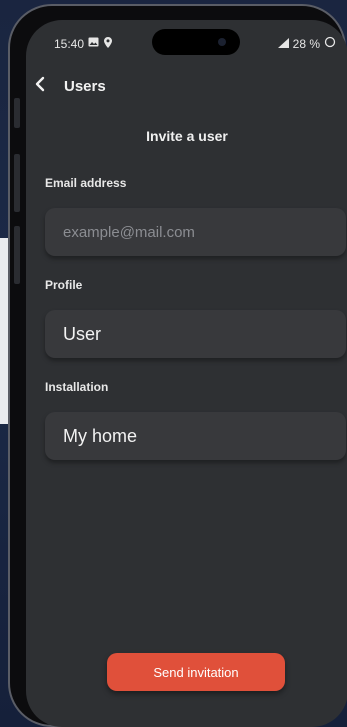  Describe the element at coordinates (195, 232) in the screenshot. I see `email-input` at that location.